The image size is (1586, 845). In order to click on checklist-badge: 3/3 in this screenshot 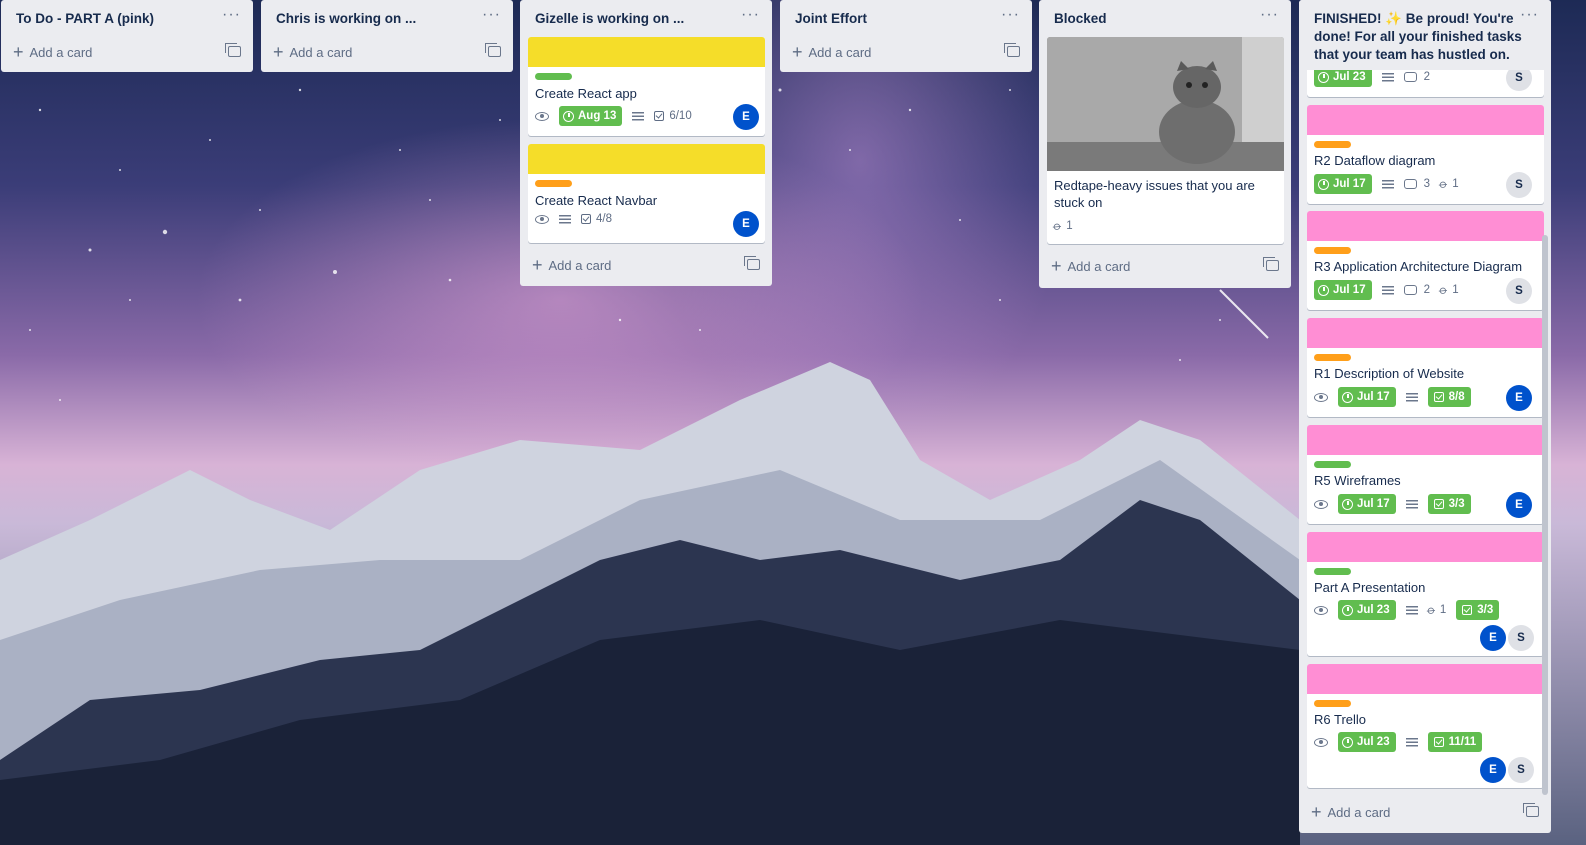, I will do `click(1449, 504)`.